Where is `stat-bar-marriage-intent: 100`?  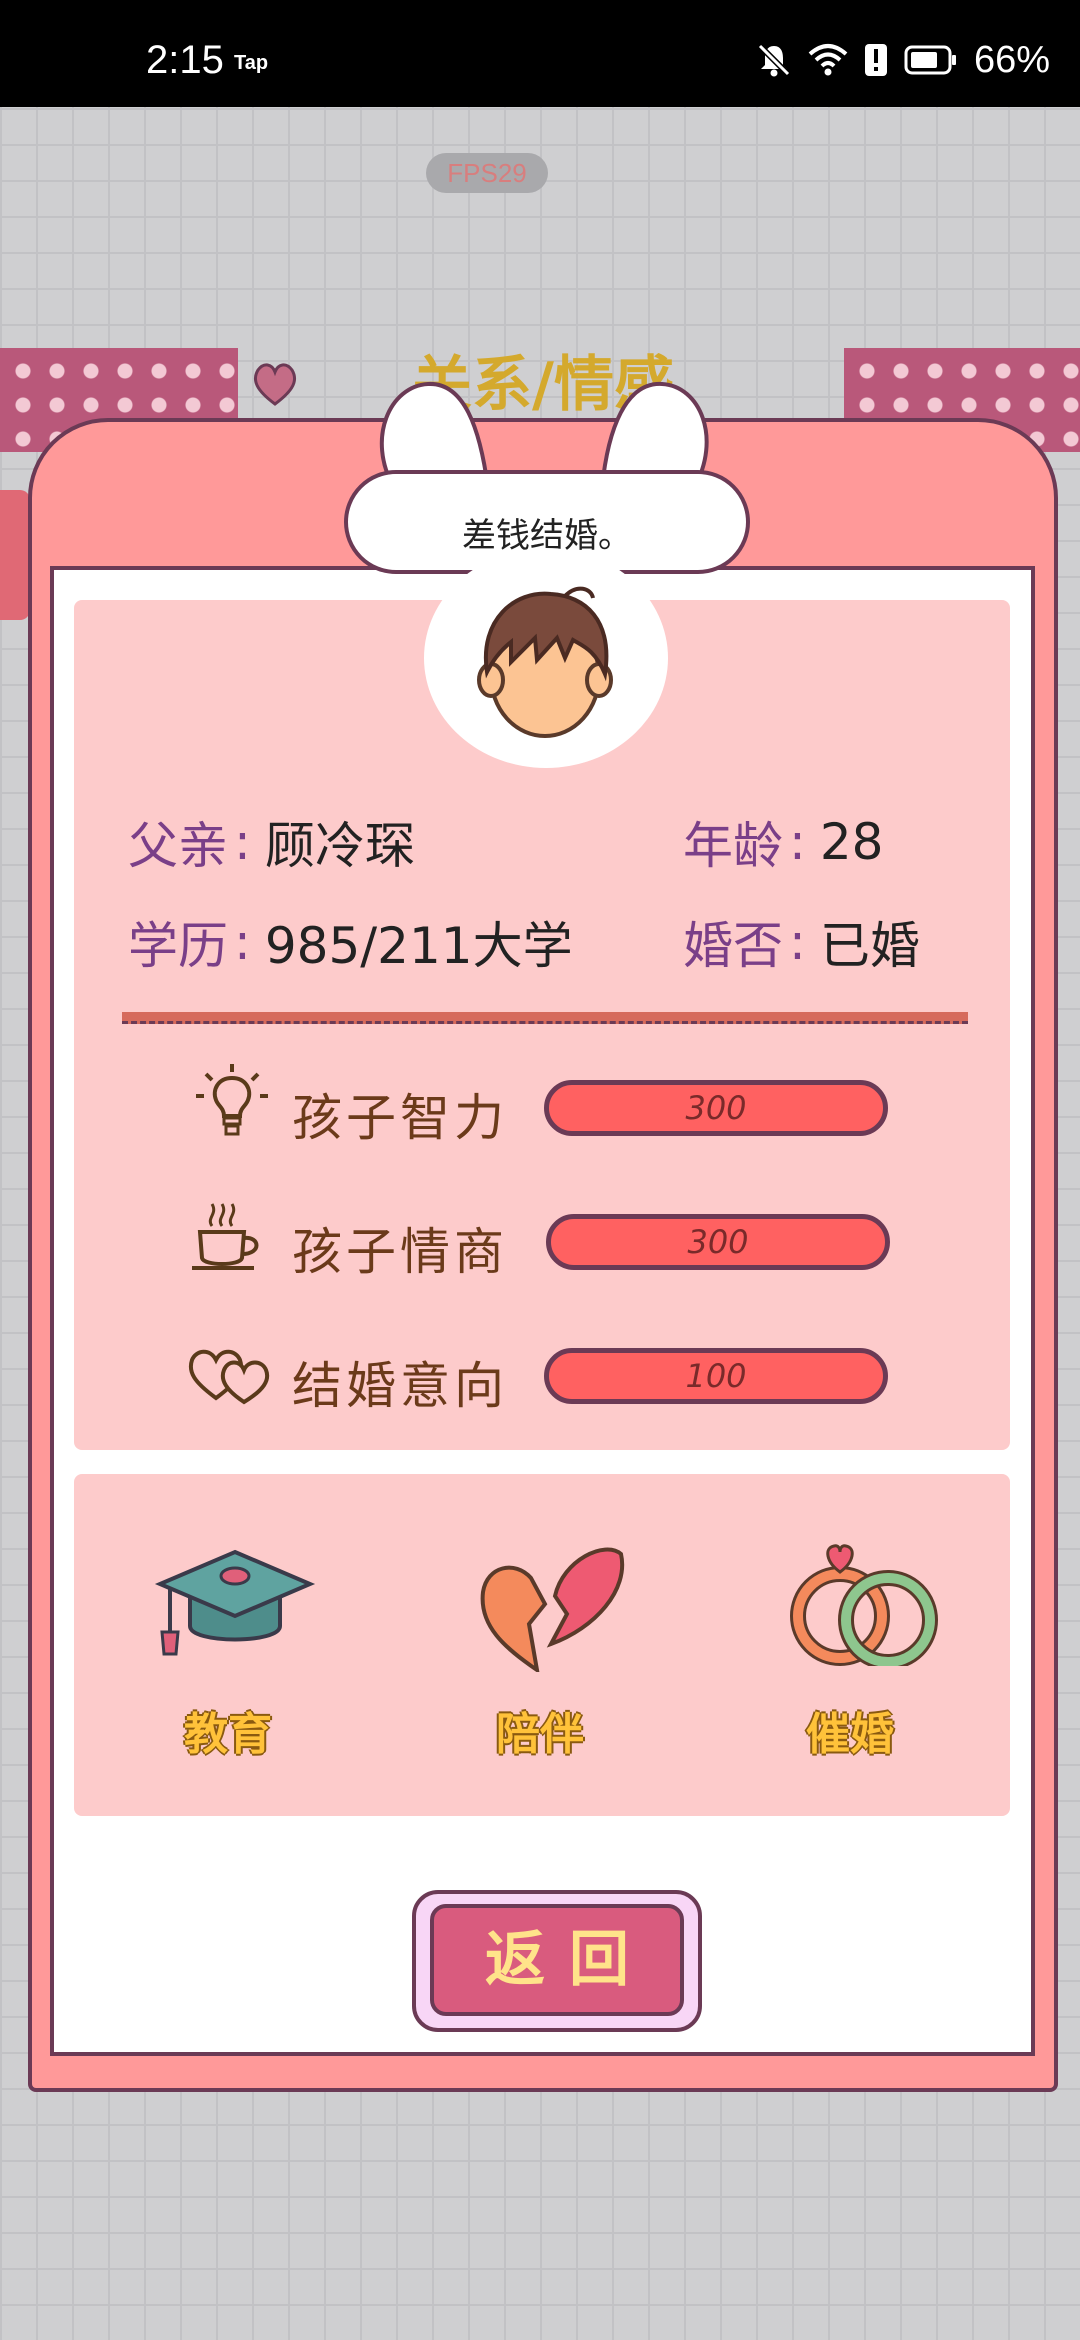
stat-bar-marriage-intent: 100 is located at coordinates (716, 1376).